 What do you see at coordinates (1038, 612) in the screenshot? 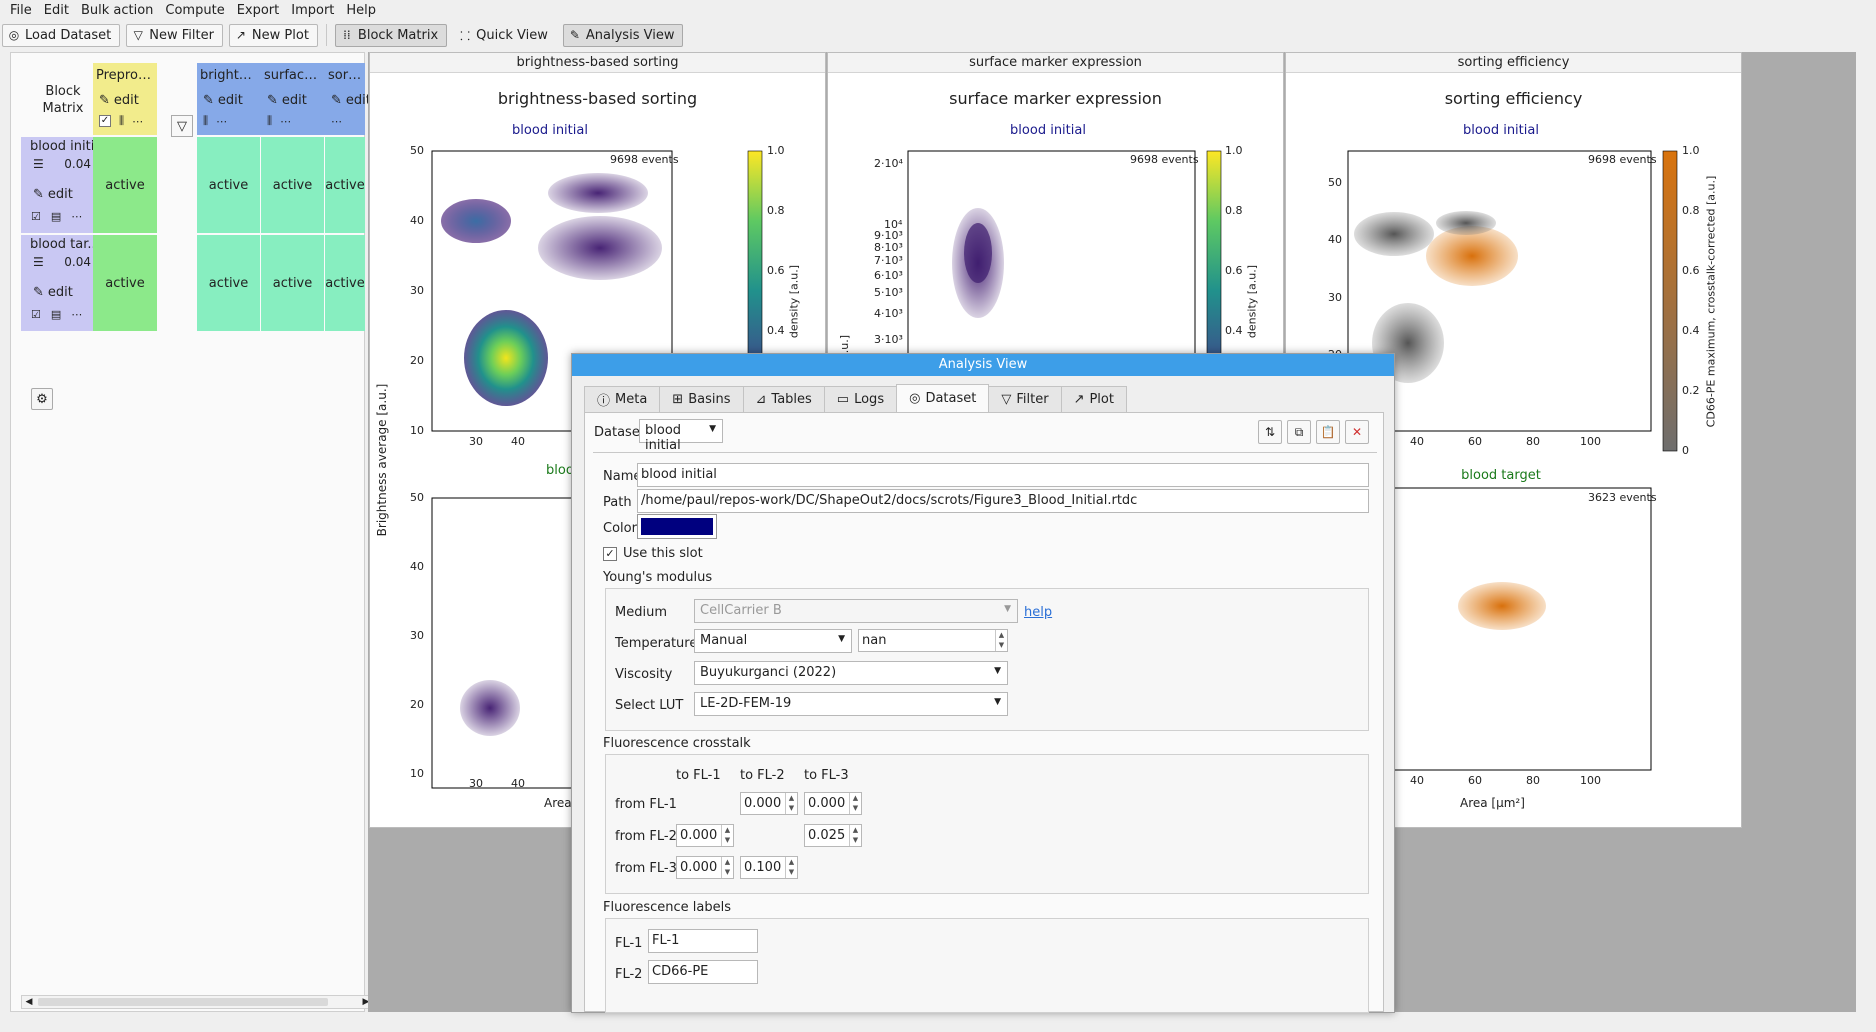
I see `help-link: help` at bounding box center [1038, 612].